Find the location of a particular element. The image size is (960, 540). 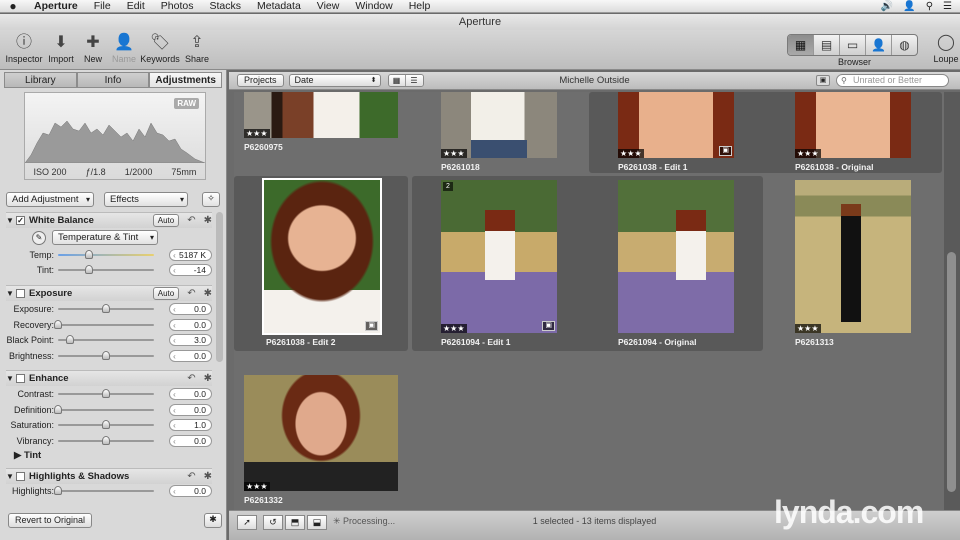

menu-edit: Edit is located at coordinates (136, 6).